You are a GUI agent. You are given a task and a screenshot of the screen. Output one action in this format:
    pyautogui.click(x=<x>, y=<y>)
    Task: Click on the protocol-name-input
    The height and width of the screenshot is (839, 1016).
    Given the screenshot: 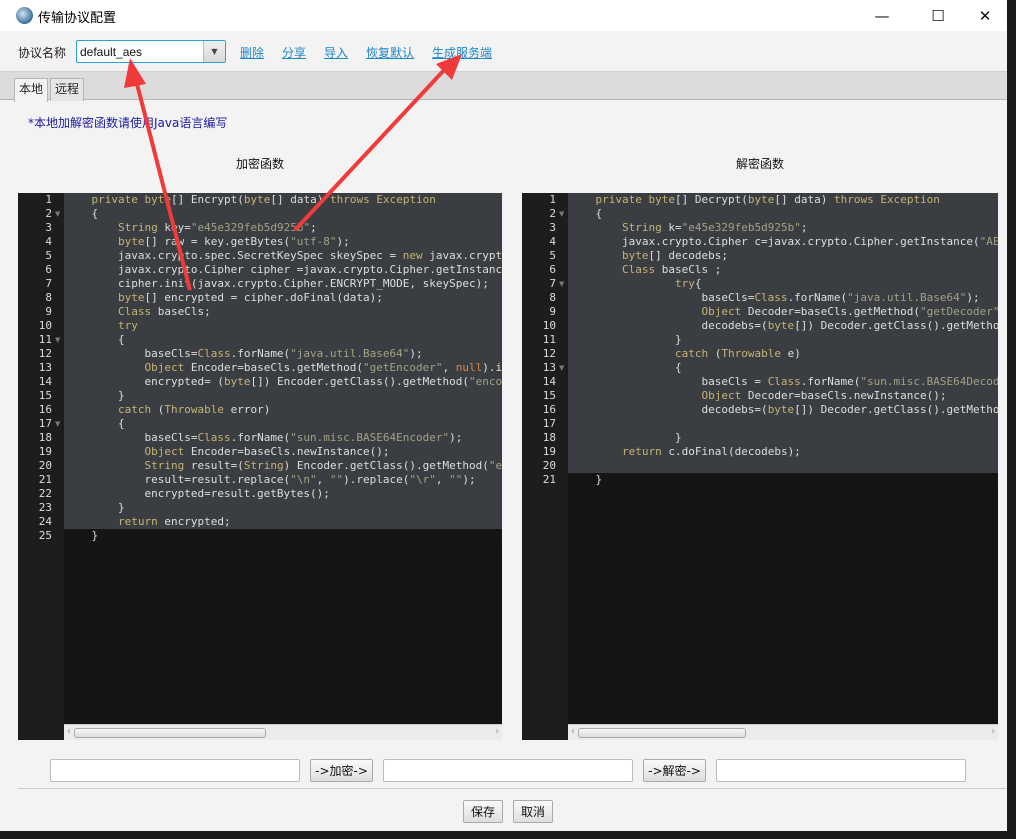 What is the action you would take?
    pyautogui.click(x=141, y=51)
    